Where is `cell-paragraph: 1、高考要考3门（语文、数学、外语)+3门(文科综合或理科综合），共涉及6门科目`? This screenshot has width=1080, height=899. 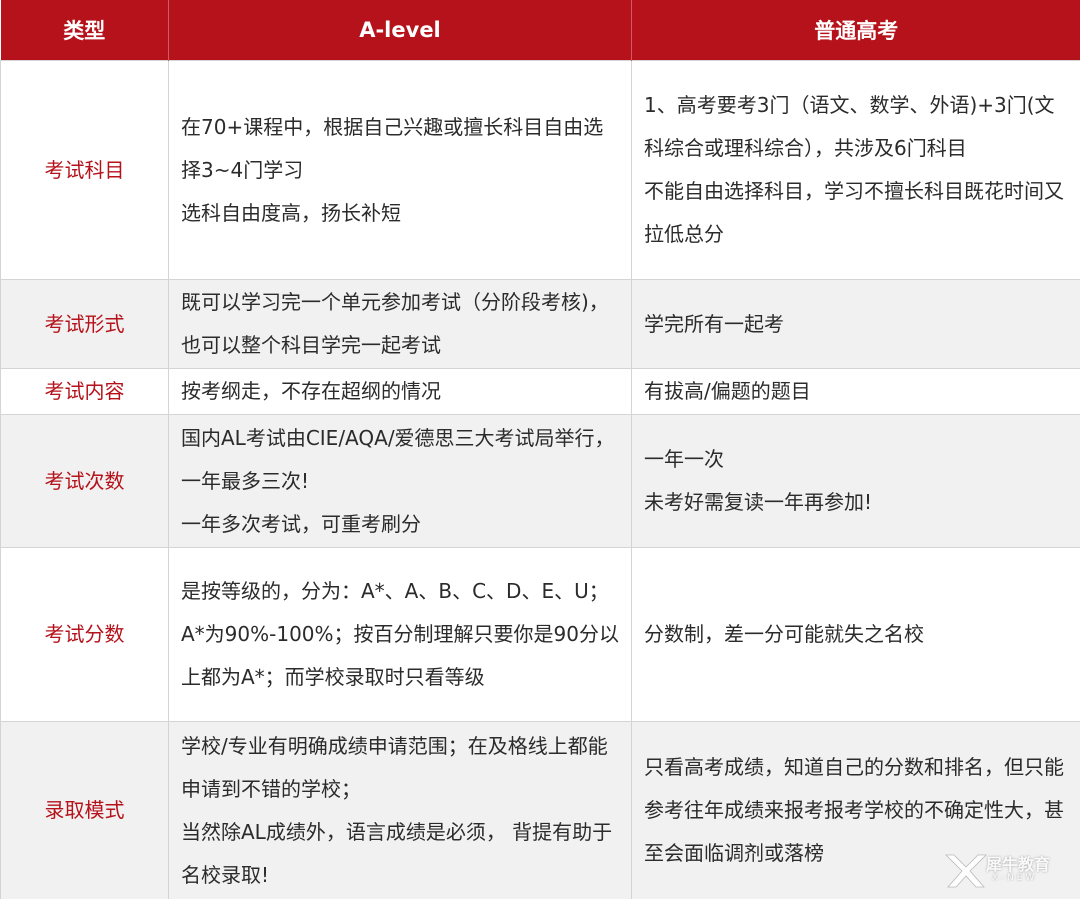
cell-paragraph: 1、高考要考3门（语文、数学、外语)+3门(文科综合或理科综合），共涉及6门科目 is located at coordinates (849, 126).